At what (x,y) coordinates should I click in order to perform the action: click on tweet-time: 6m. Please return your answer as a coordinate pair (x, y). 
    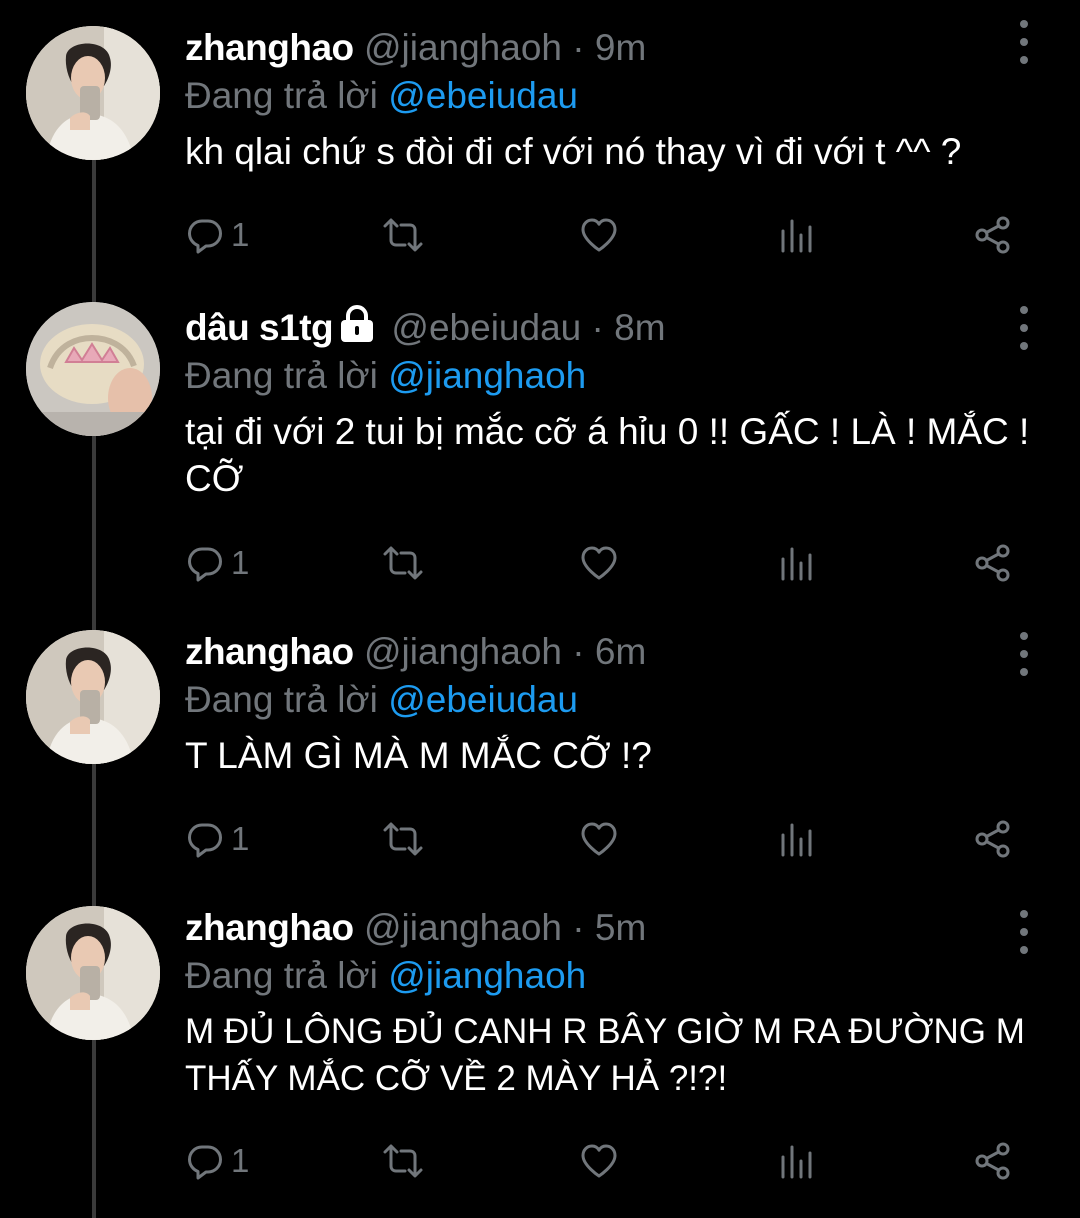
    Looking at the image, I should click on (620, 651).